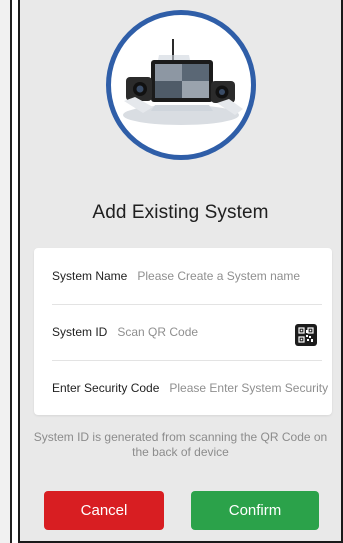 Image resolution: width=343 pixels, height=543 pixels. I want to click on system-id-label: System ID, so click(80, 332).